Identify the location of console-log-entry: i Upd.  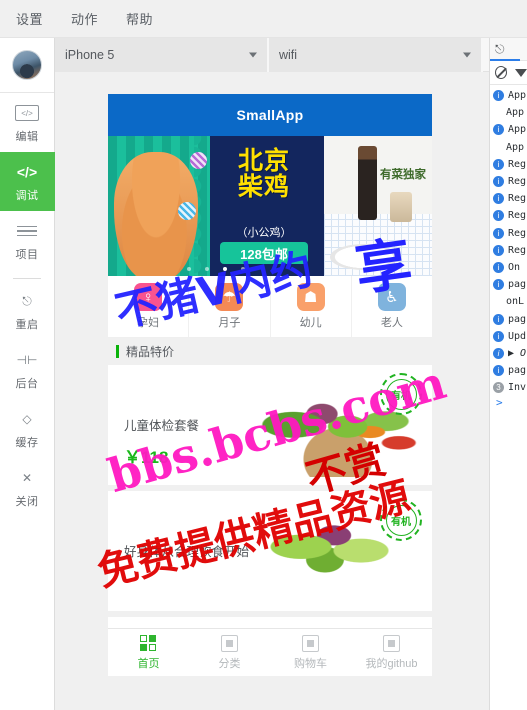
(508, 336).